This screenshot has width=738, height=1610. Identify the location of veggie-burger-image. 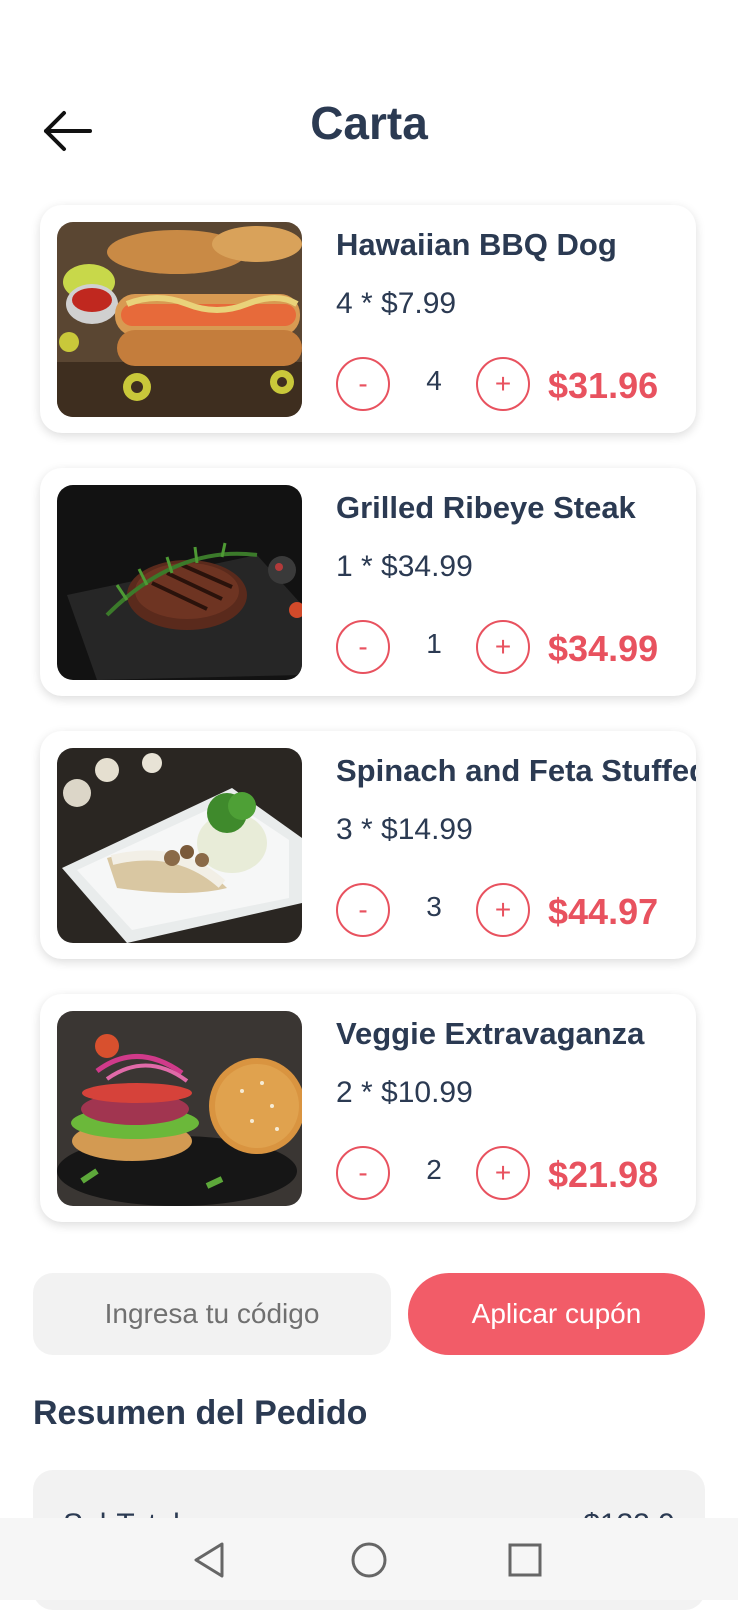
(179, 1108).